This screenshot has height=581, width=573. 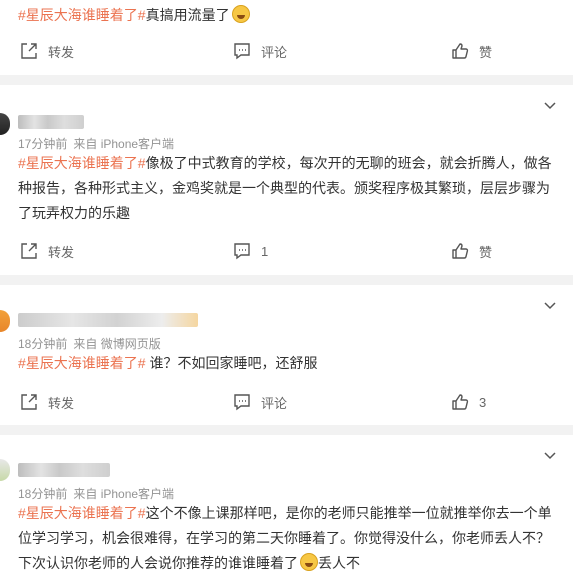 I want to click on source: 来自 微博网页版, so click(x=117, y=344).